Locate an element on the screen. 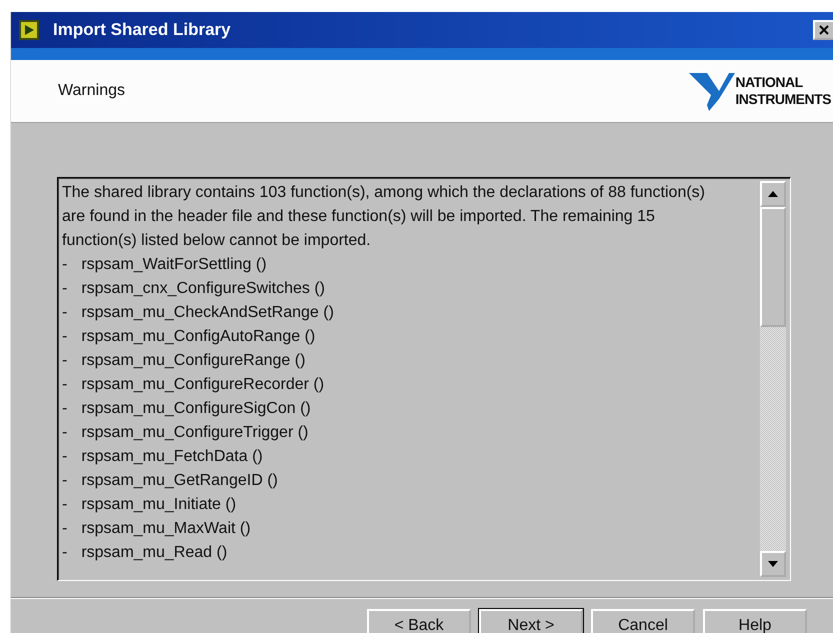 The image size is (833, 633). down-arrow-icon is located at coordinates (773, 564).